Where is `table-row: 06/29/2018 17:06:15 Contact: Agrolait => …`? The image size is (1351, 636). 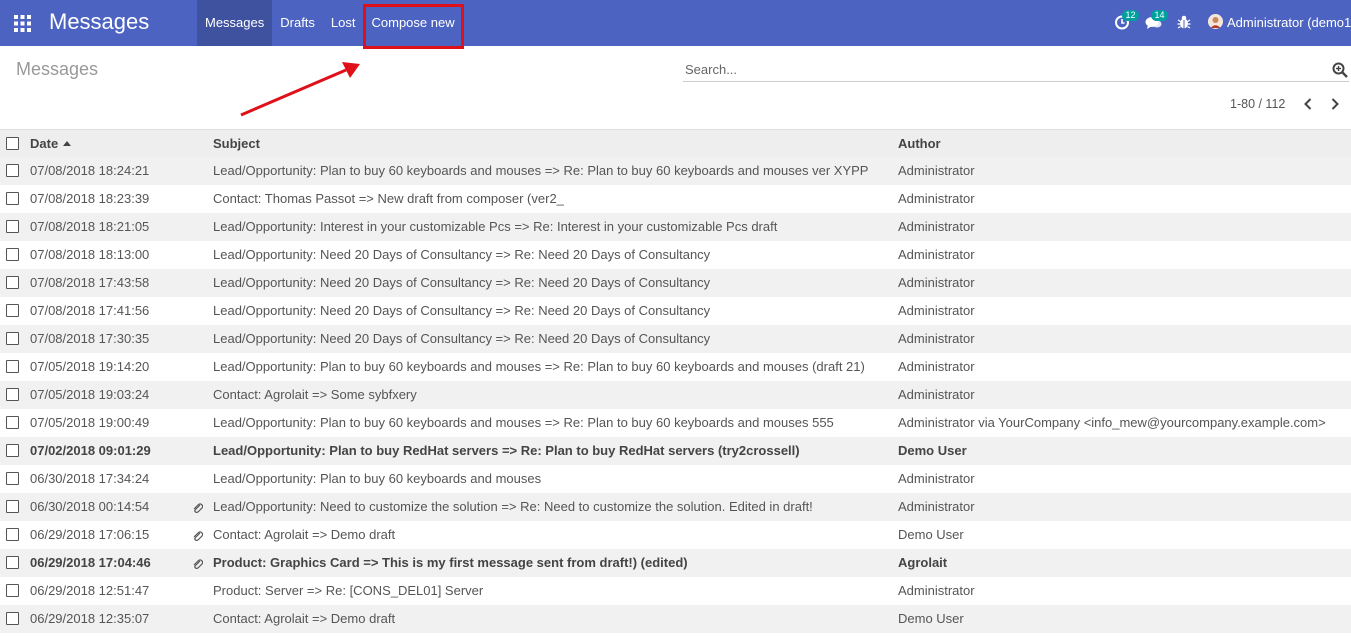
table-row: 06/29/2018 17:06:15 Contact: Agrolait => … is located at coordinates (675, 535).